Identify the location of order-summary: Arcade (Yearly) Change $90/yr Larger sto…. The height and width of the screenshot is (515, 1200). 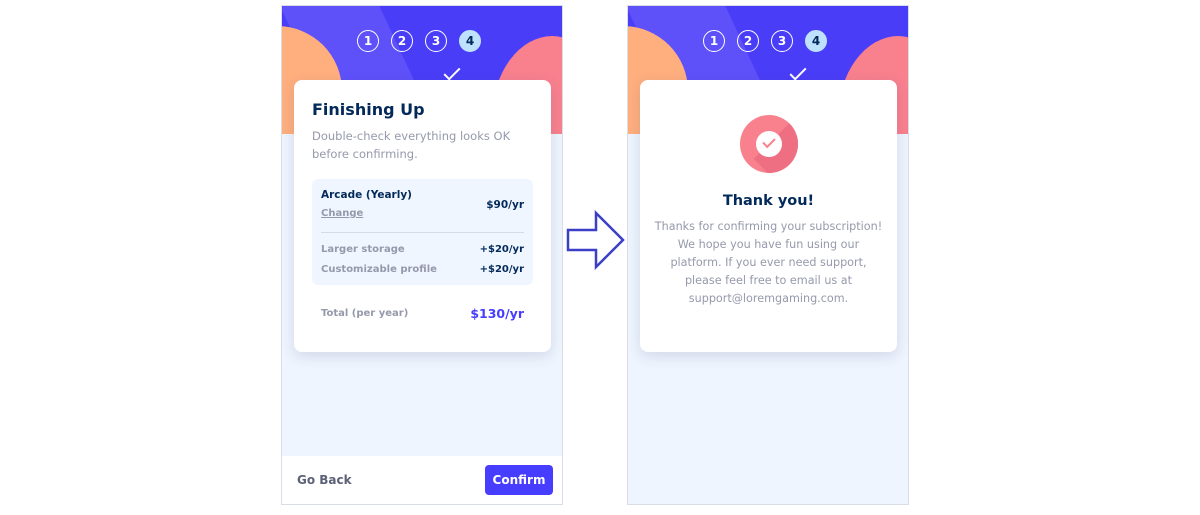
(422, 232).